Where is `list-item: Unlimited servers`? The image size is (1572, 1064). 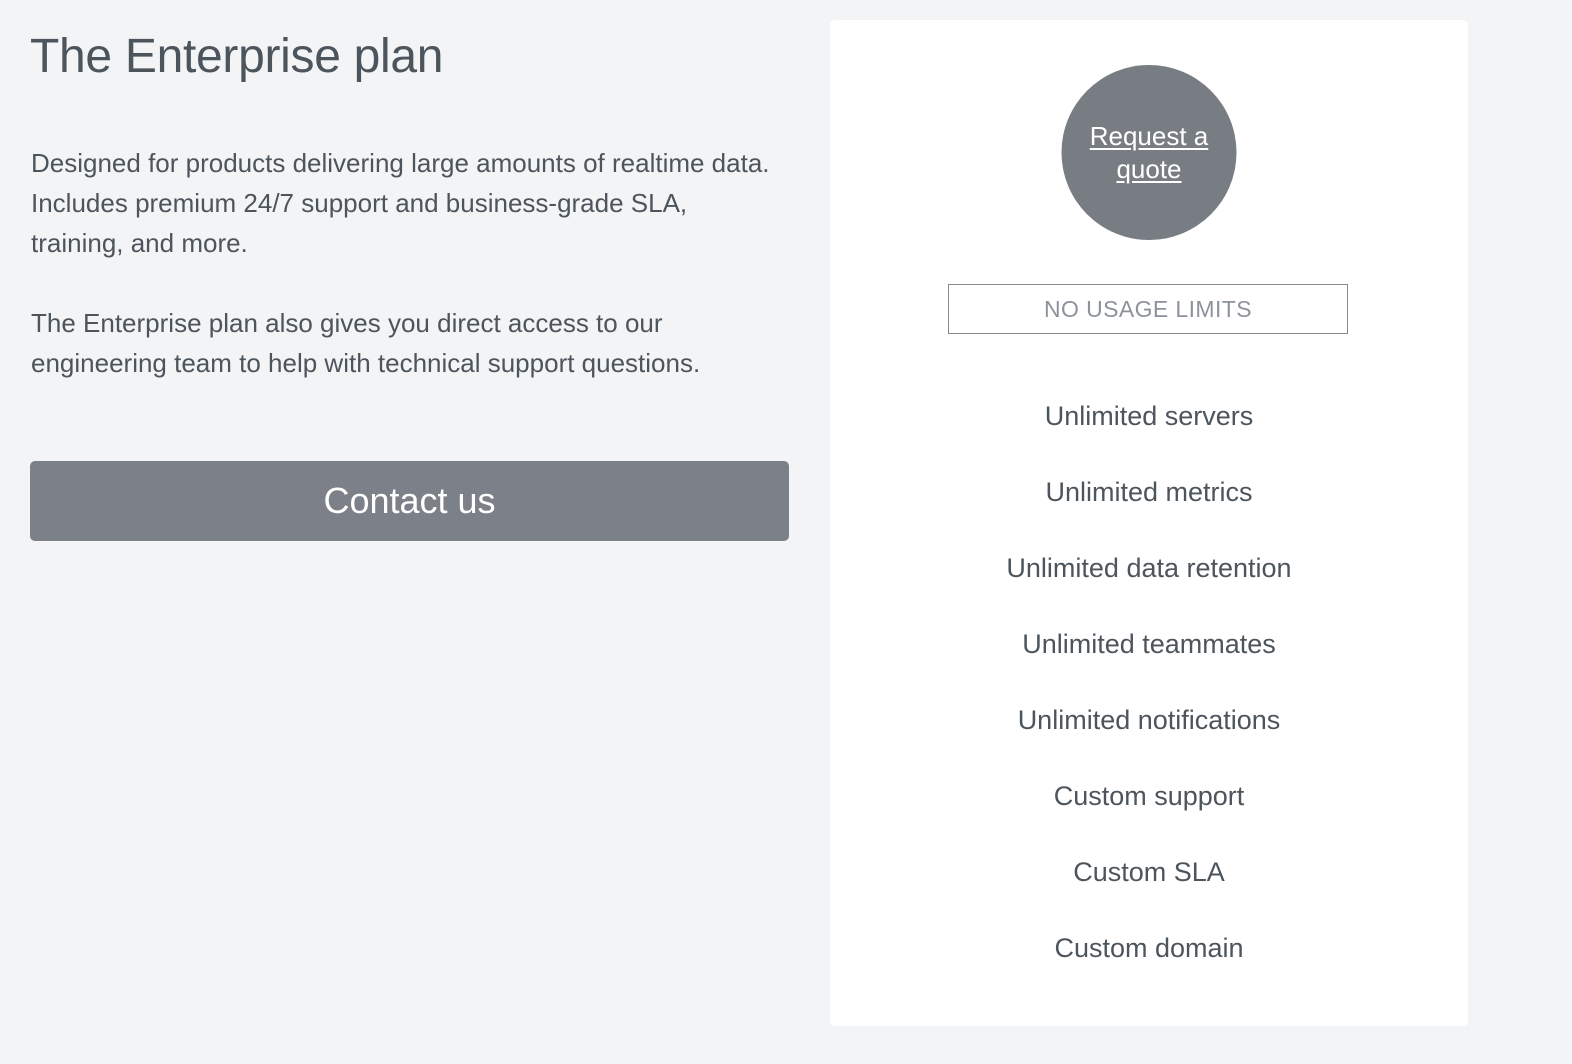
list-item: Unlimited servers is located at coordinates (1149, 416).